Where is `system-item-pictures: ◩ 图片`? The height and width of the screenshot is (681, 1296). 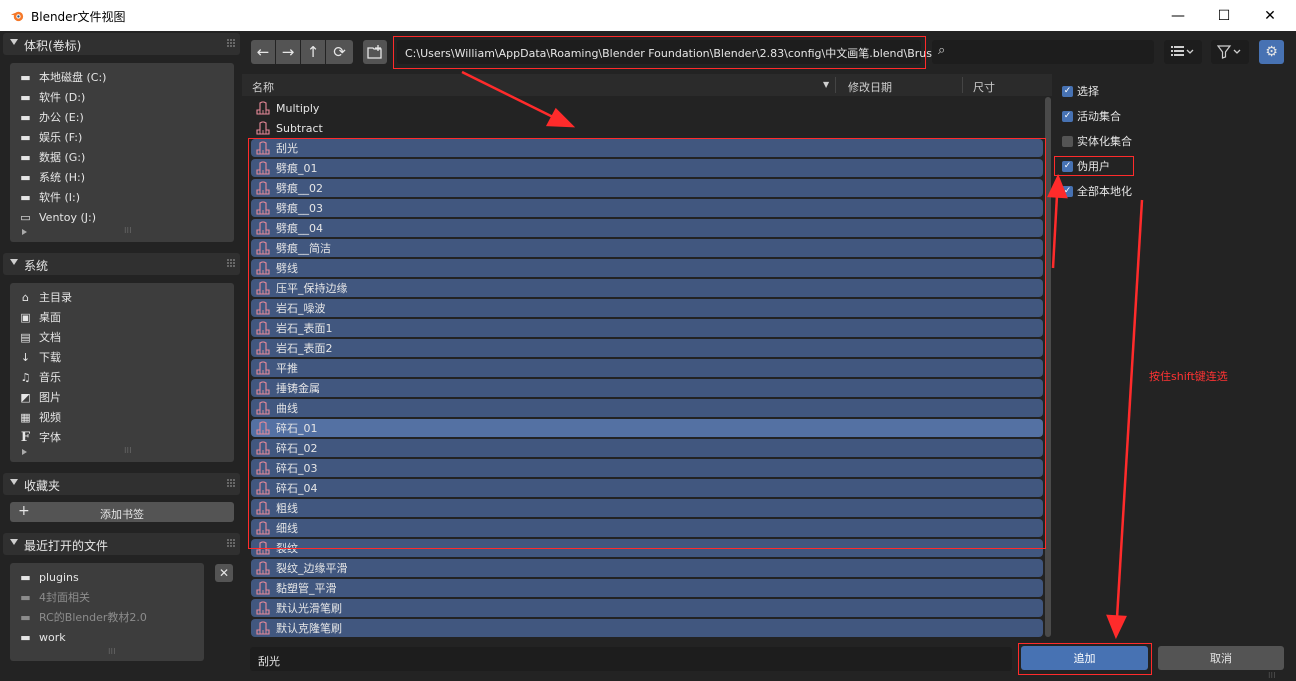
system-item-pictures: ◩ 图片 is located at coordinates (39, 397).